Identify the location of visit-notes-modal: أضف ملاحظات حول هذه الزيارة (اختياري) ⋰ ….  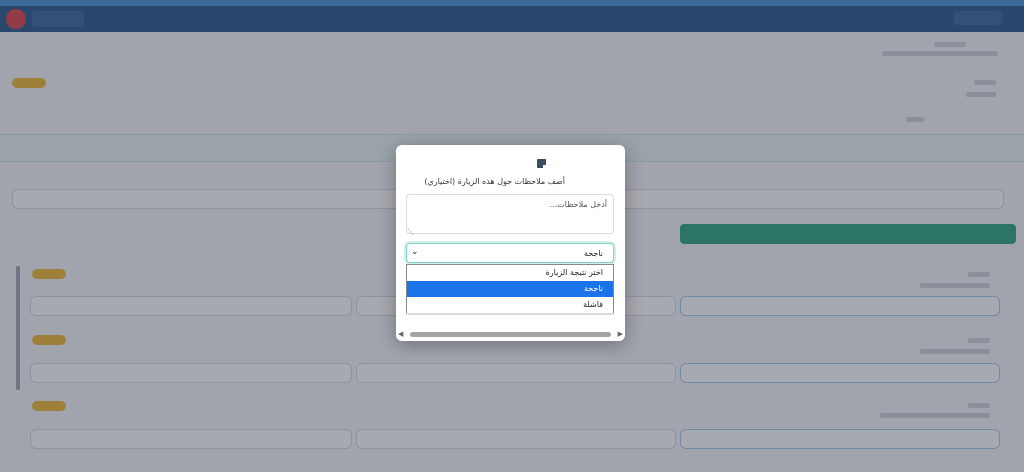
(510, 243).